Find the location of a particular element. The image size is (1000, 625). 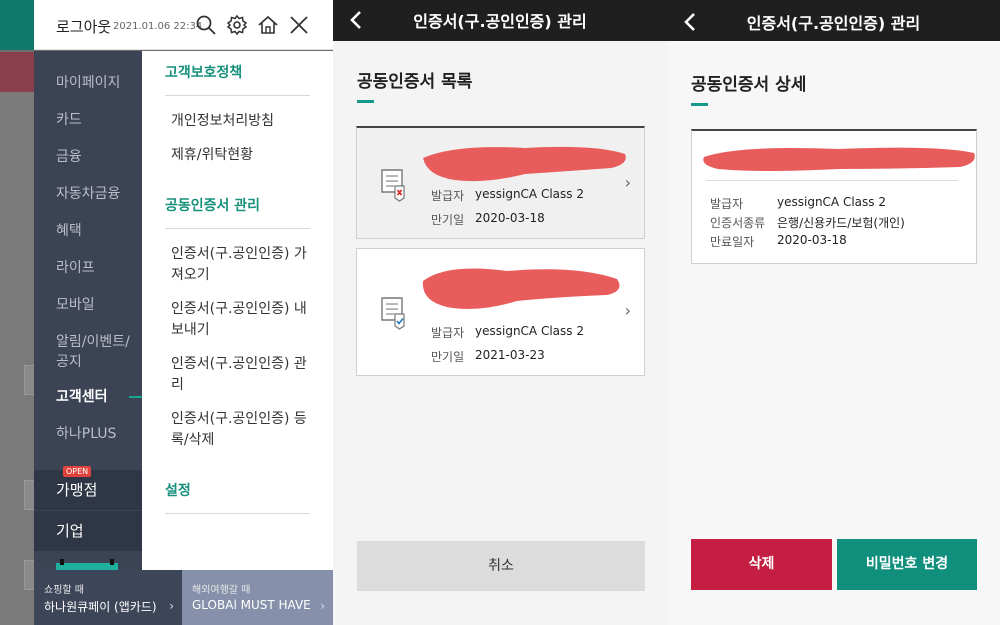

menu-item-cert-import: 인증서(구.공인인증) 가져오기 is located at coordinates (241, 265).